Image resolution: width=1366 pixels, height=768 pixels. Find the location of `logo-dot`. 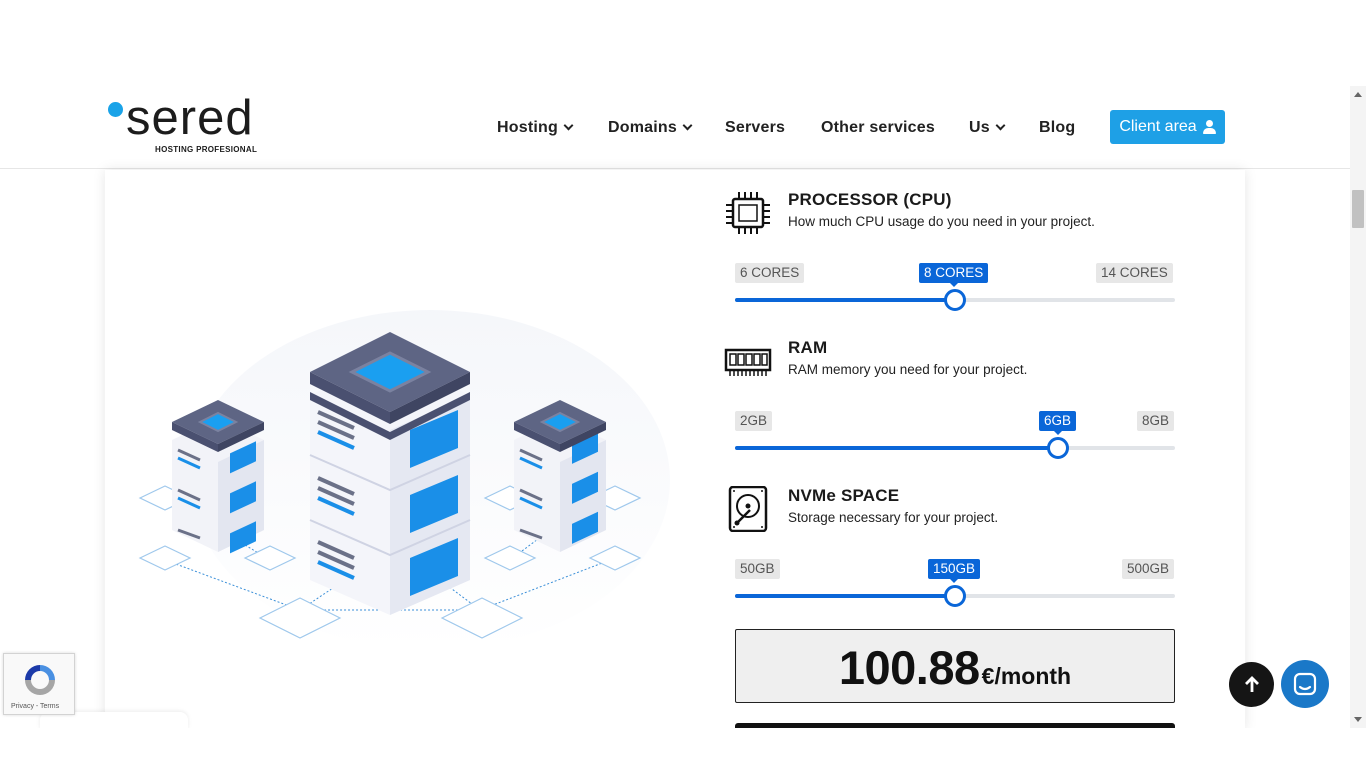

logo-dot is located at coordinates (115, 109).